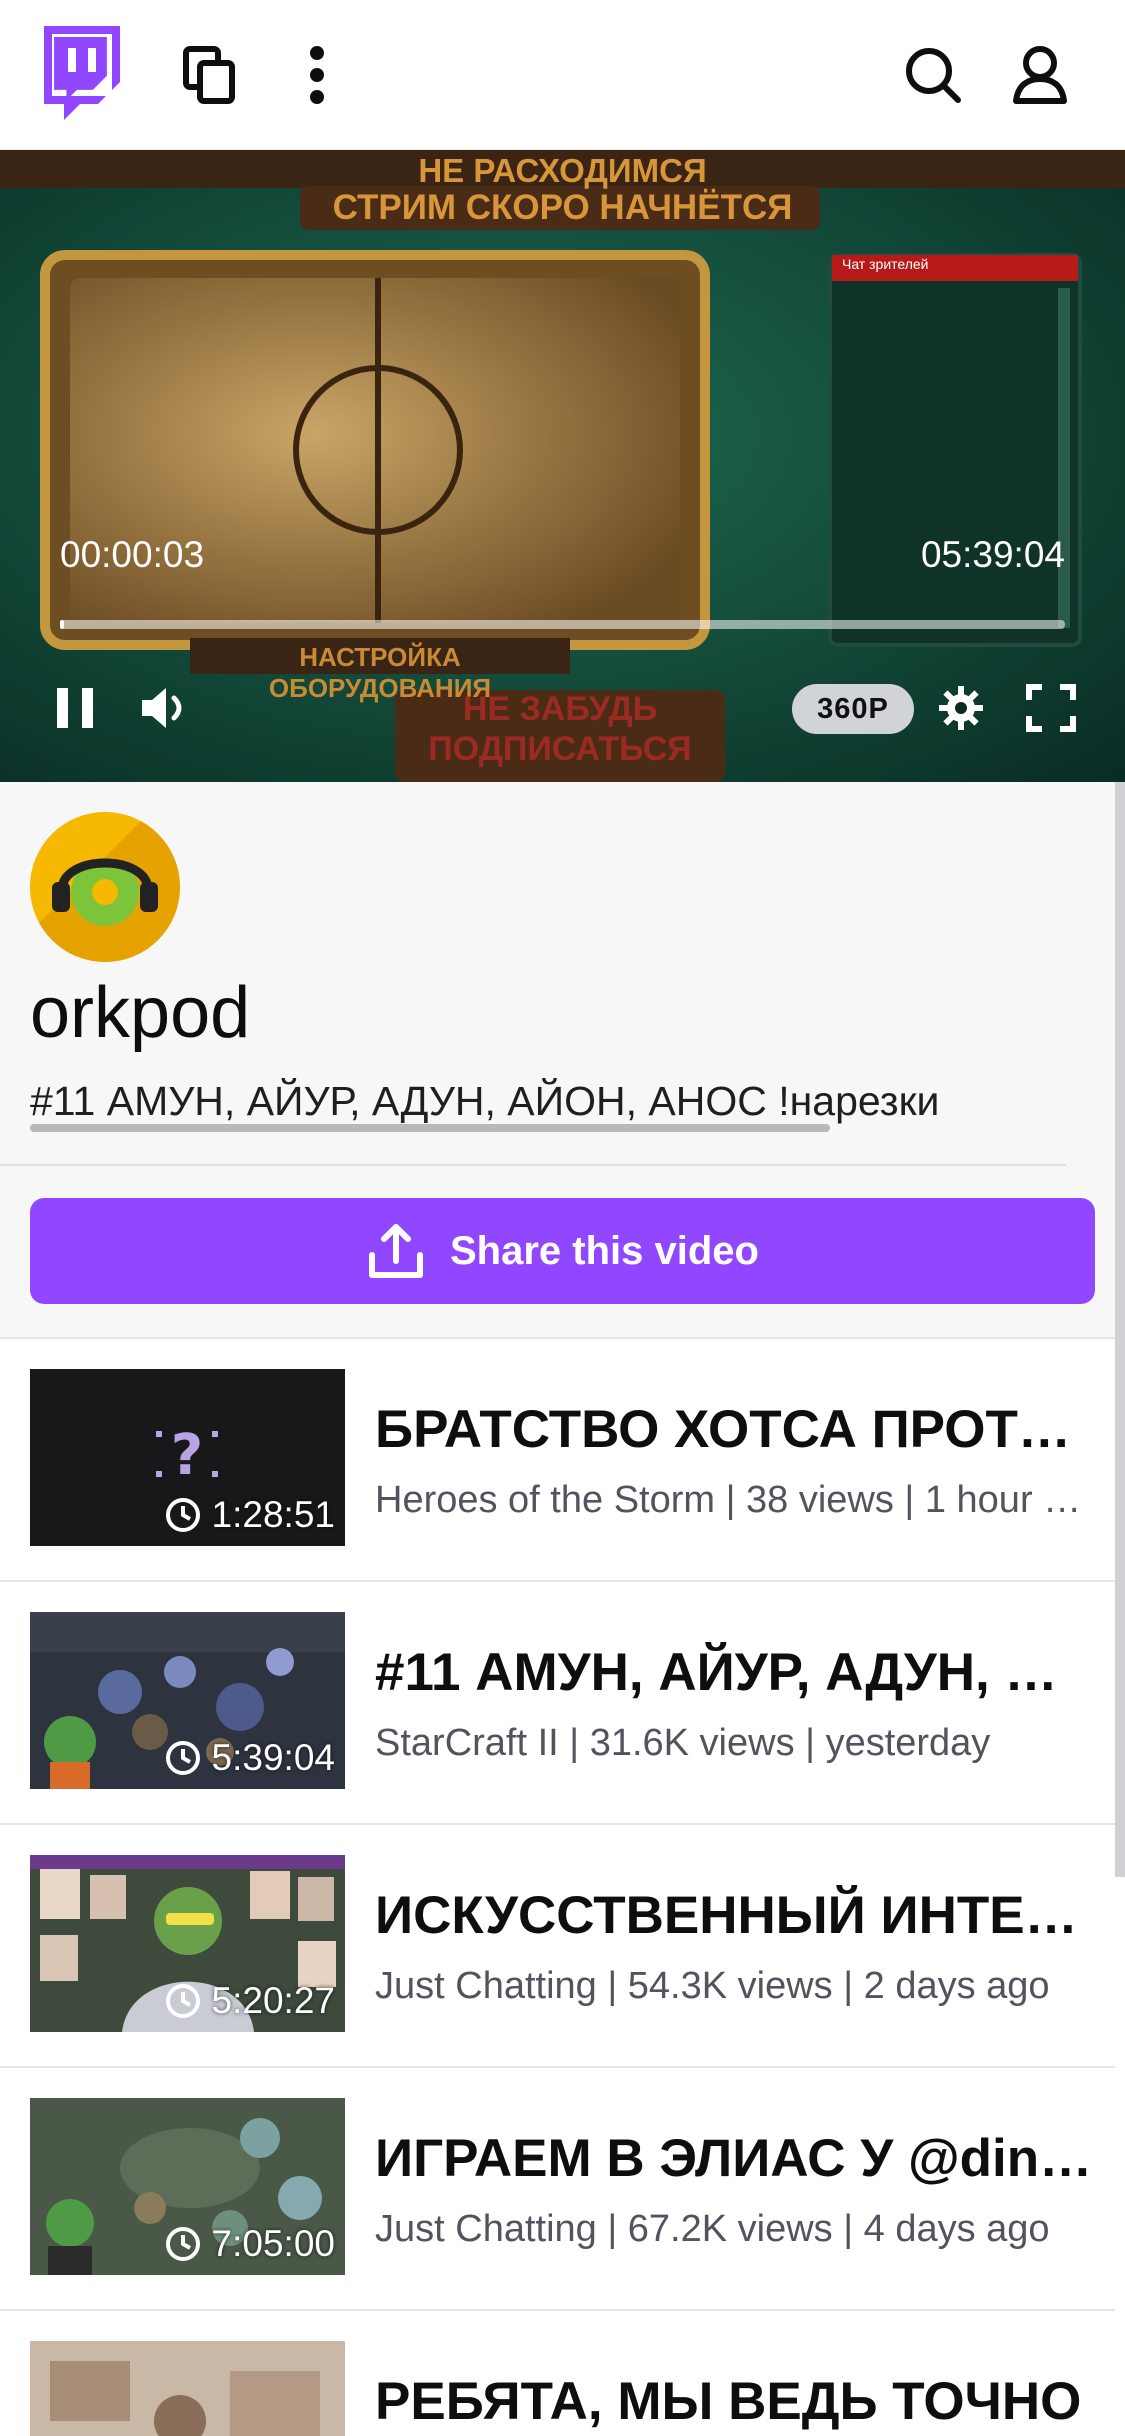 The height and width of the screenshot is (2436, 1125). Describe the element at coordinates (430, 1128) in the screenshot. I see `title-scroll-indicator` at that location.